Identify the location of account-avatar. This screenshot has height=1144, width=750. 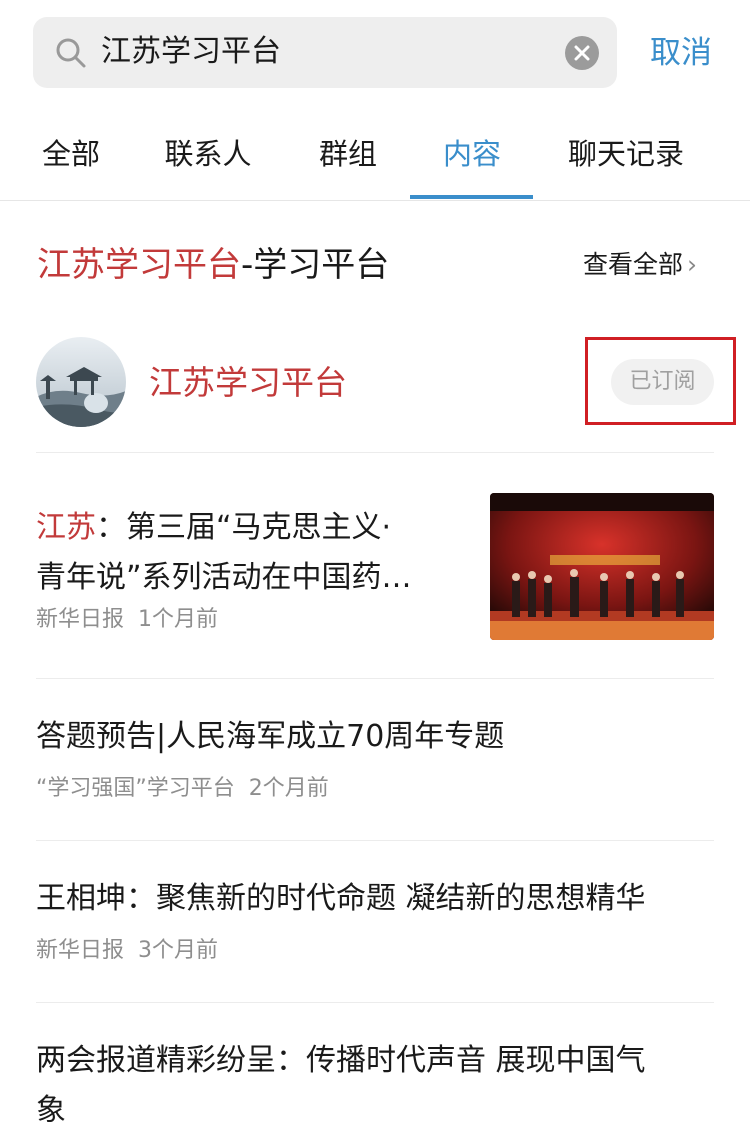
(81, 382).